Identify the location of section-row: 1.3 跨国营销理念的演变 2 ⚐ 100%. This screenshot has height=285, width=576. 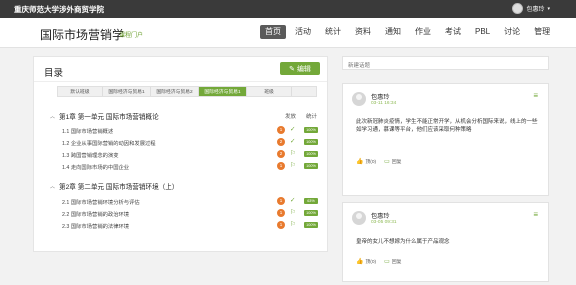
(181, 154).